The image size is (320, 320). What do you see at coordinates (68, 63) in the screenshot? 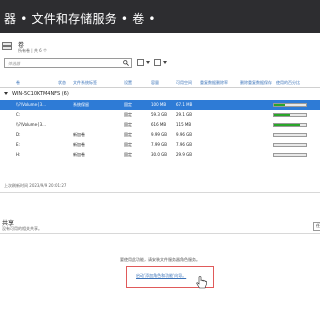
I see `filter-input: 筛选器` at bounding box center [68, 63].